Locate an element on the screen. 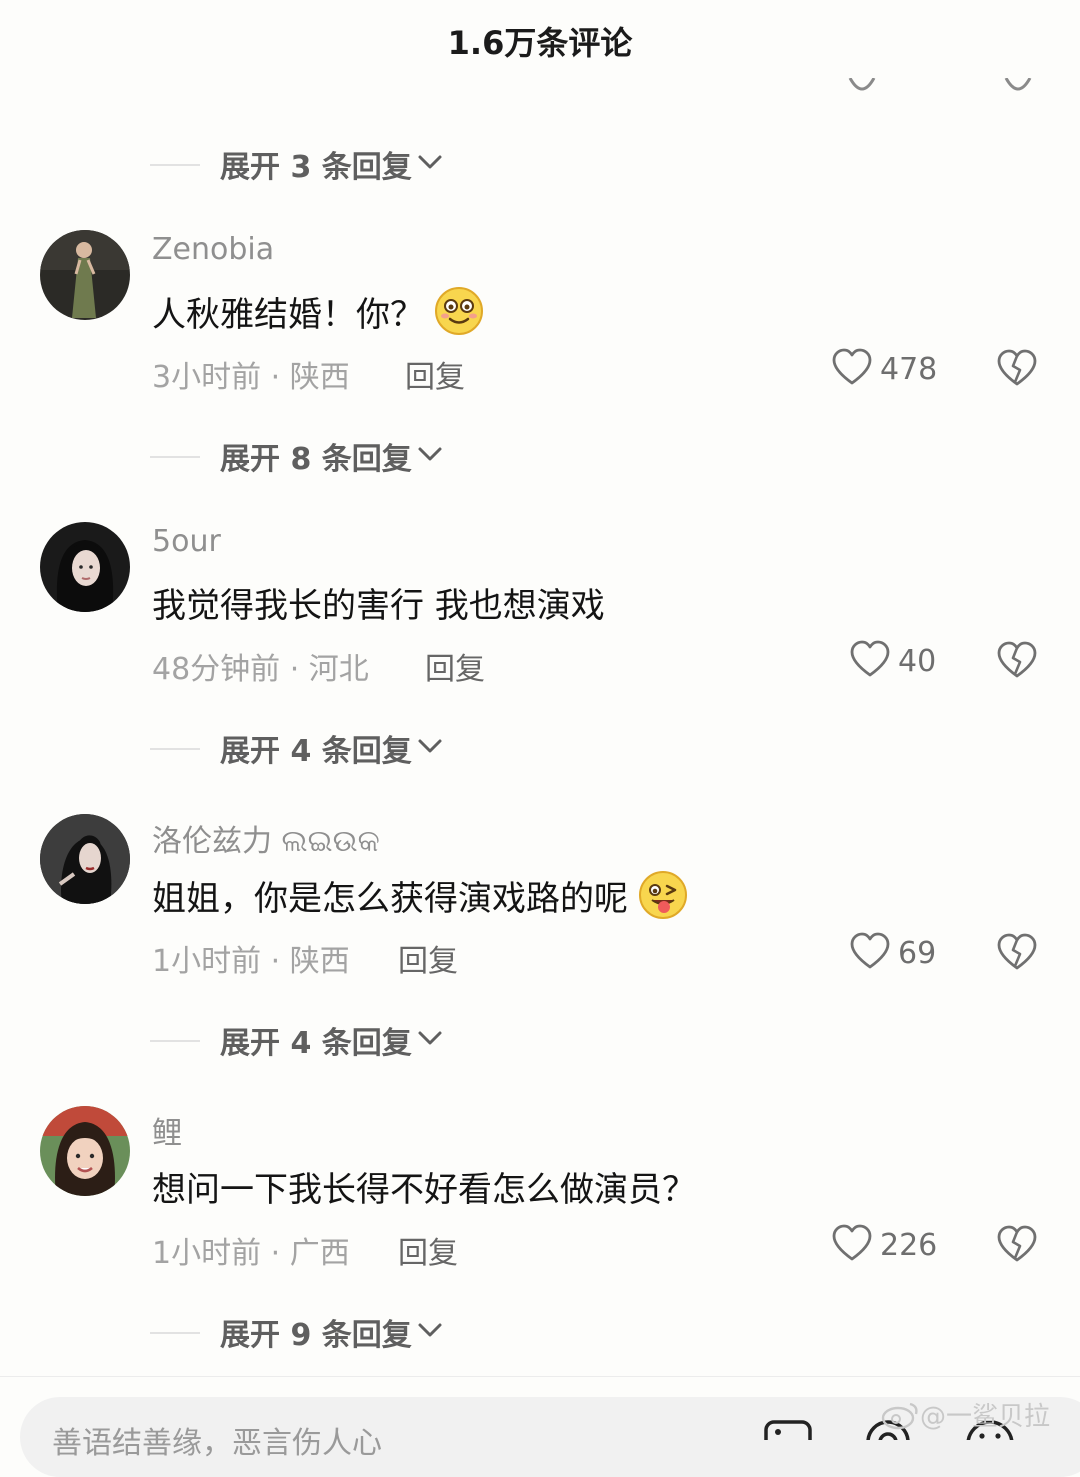 The image size is (1080, 1477). comment-text: 人秋雅结婚！你？ is located at coordinates (318, 311).